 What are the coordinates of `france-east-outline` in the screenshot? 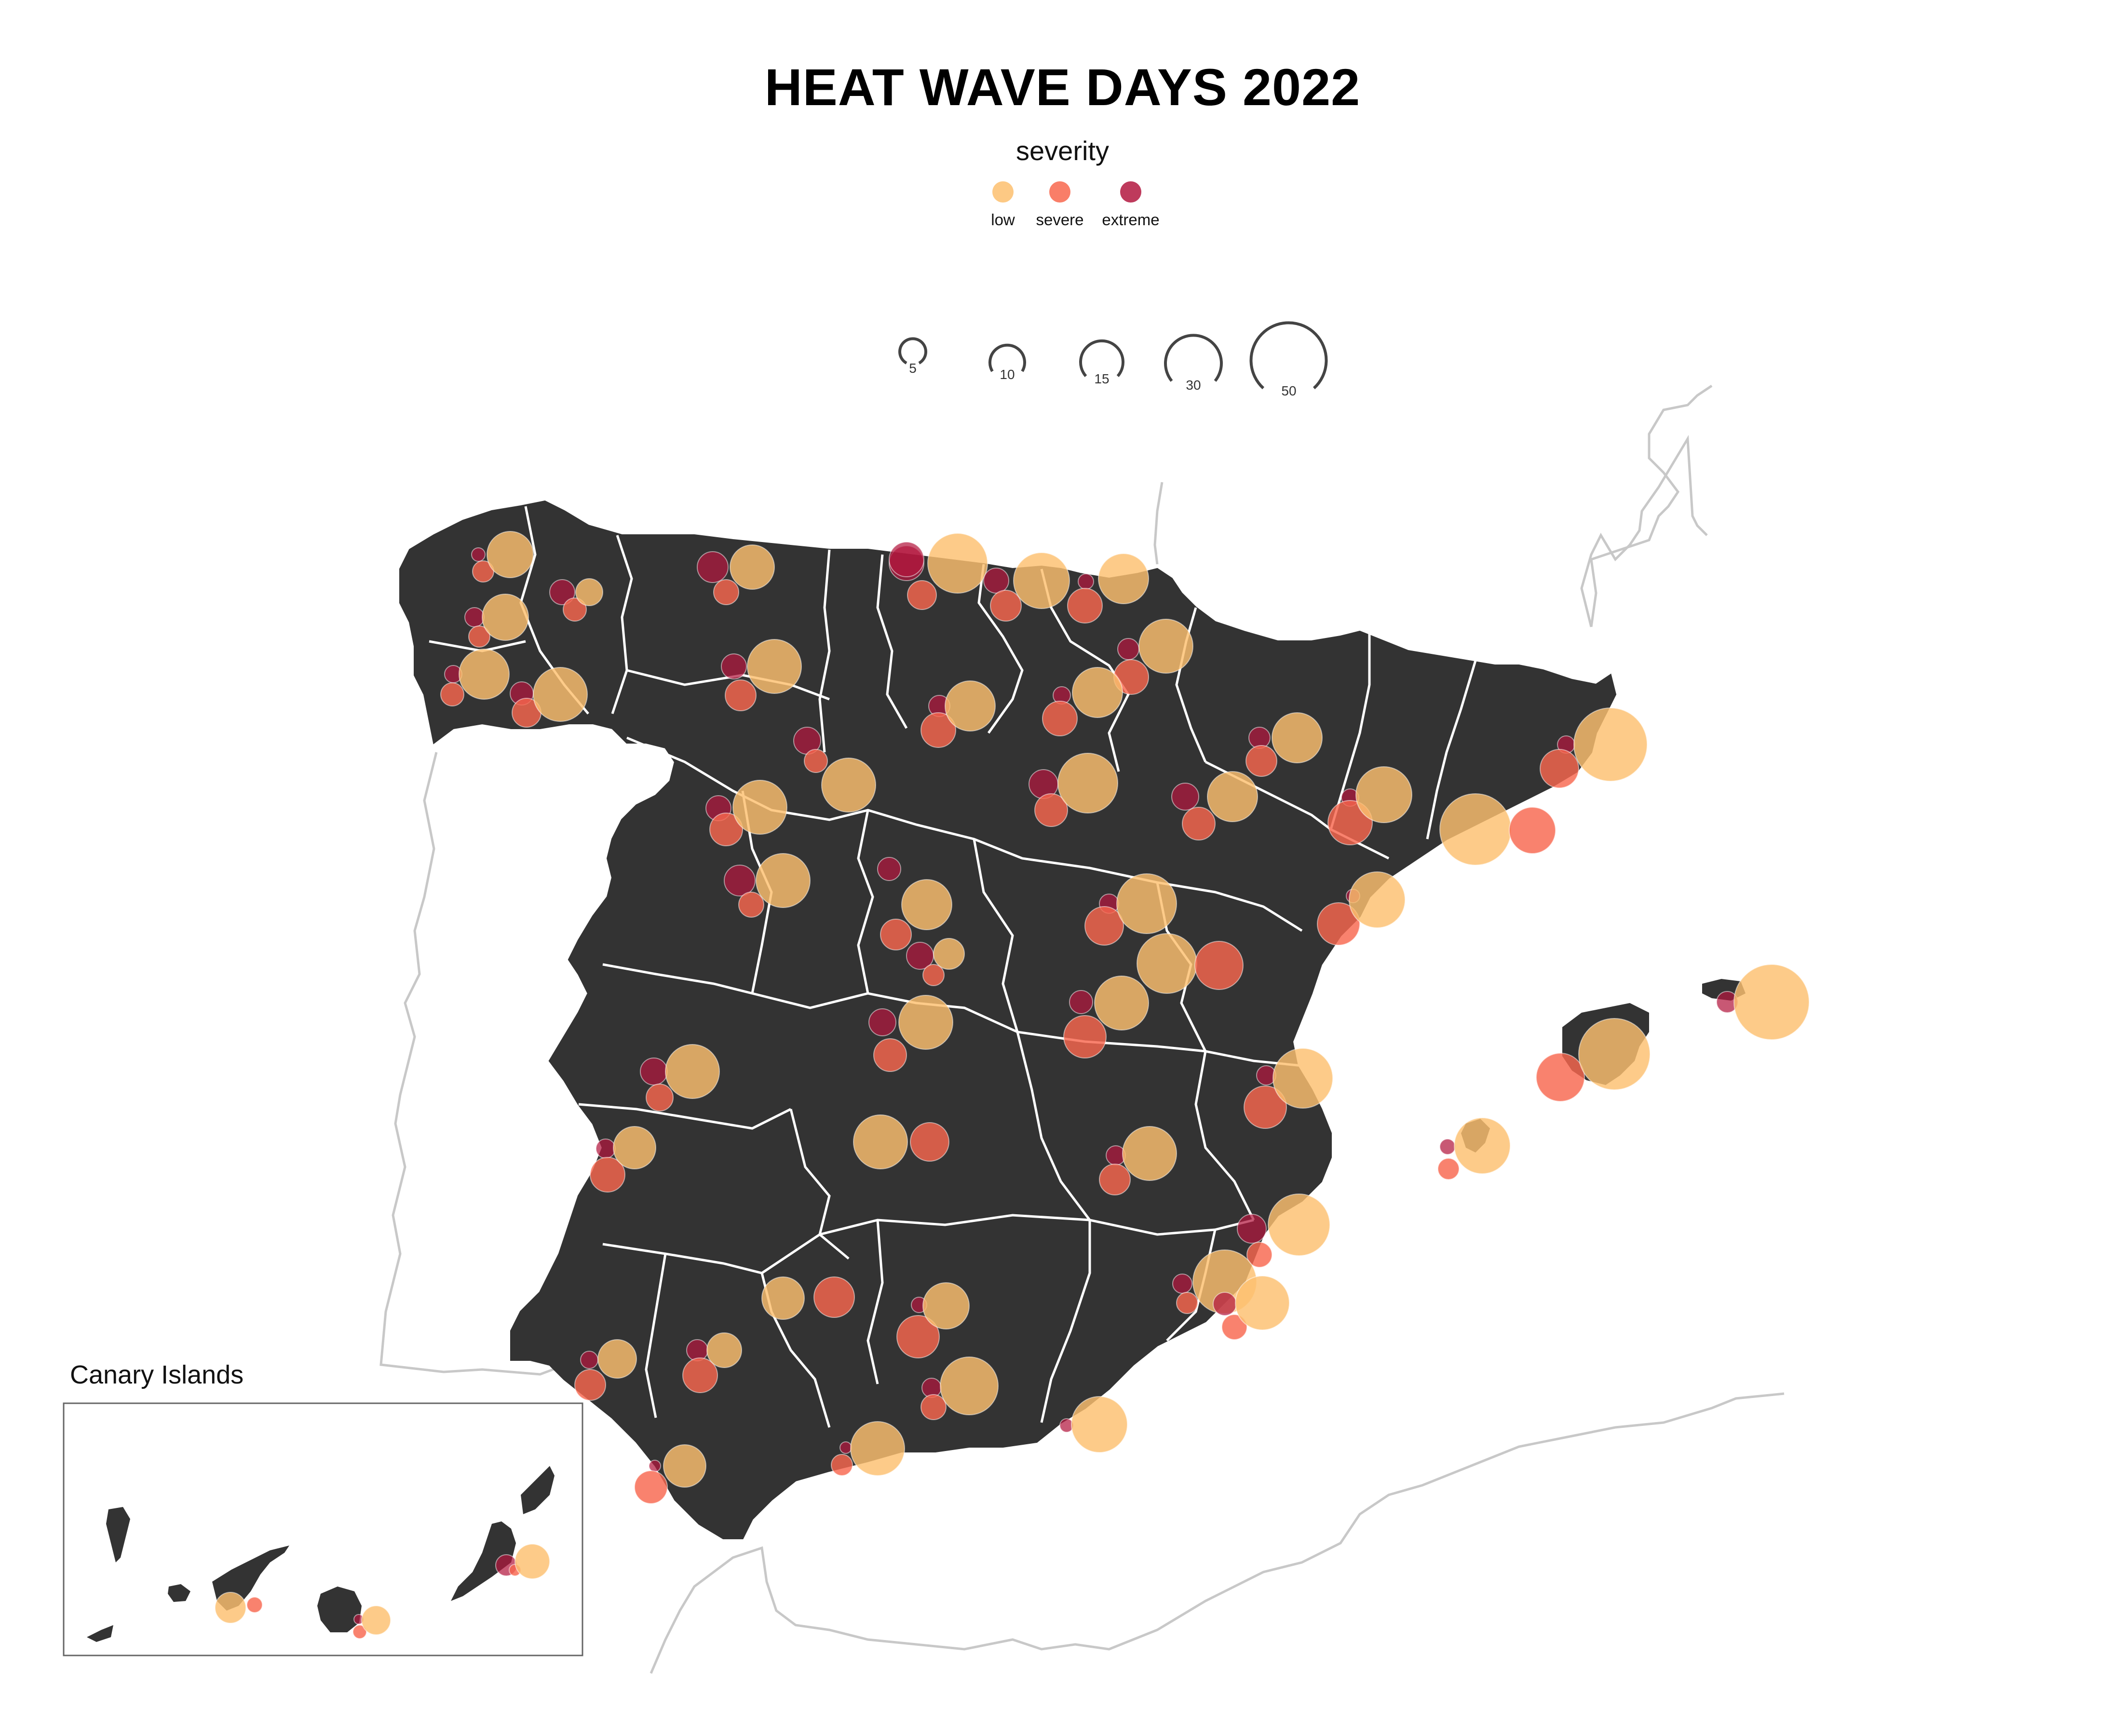 It's located at (1651, 506).